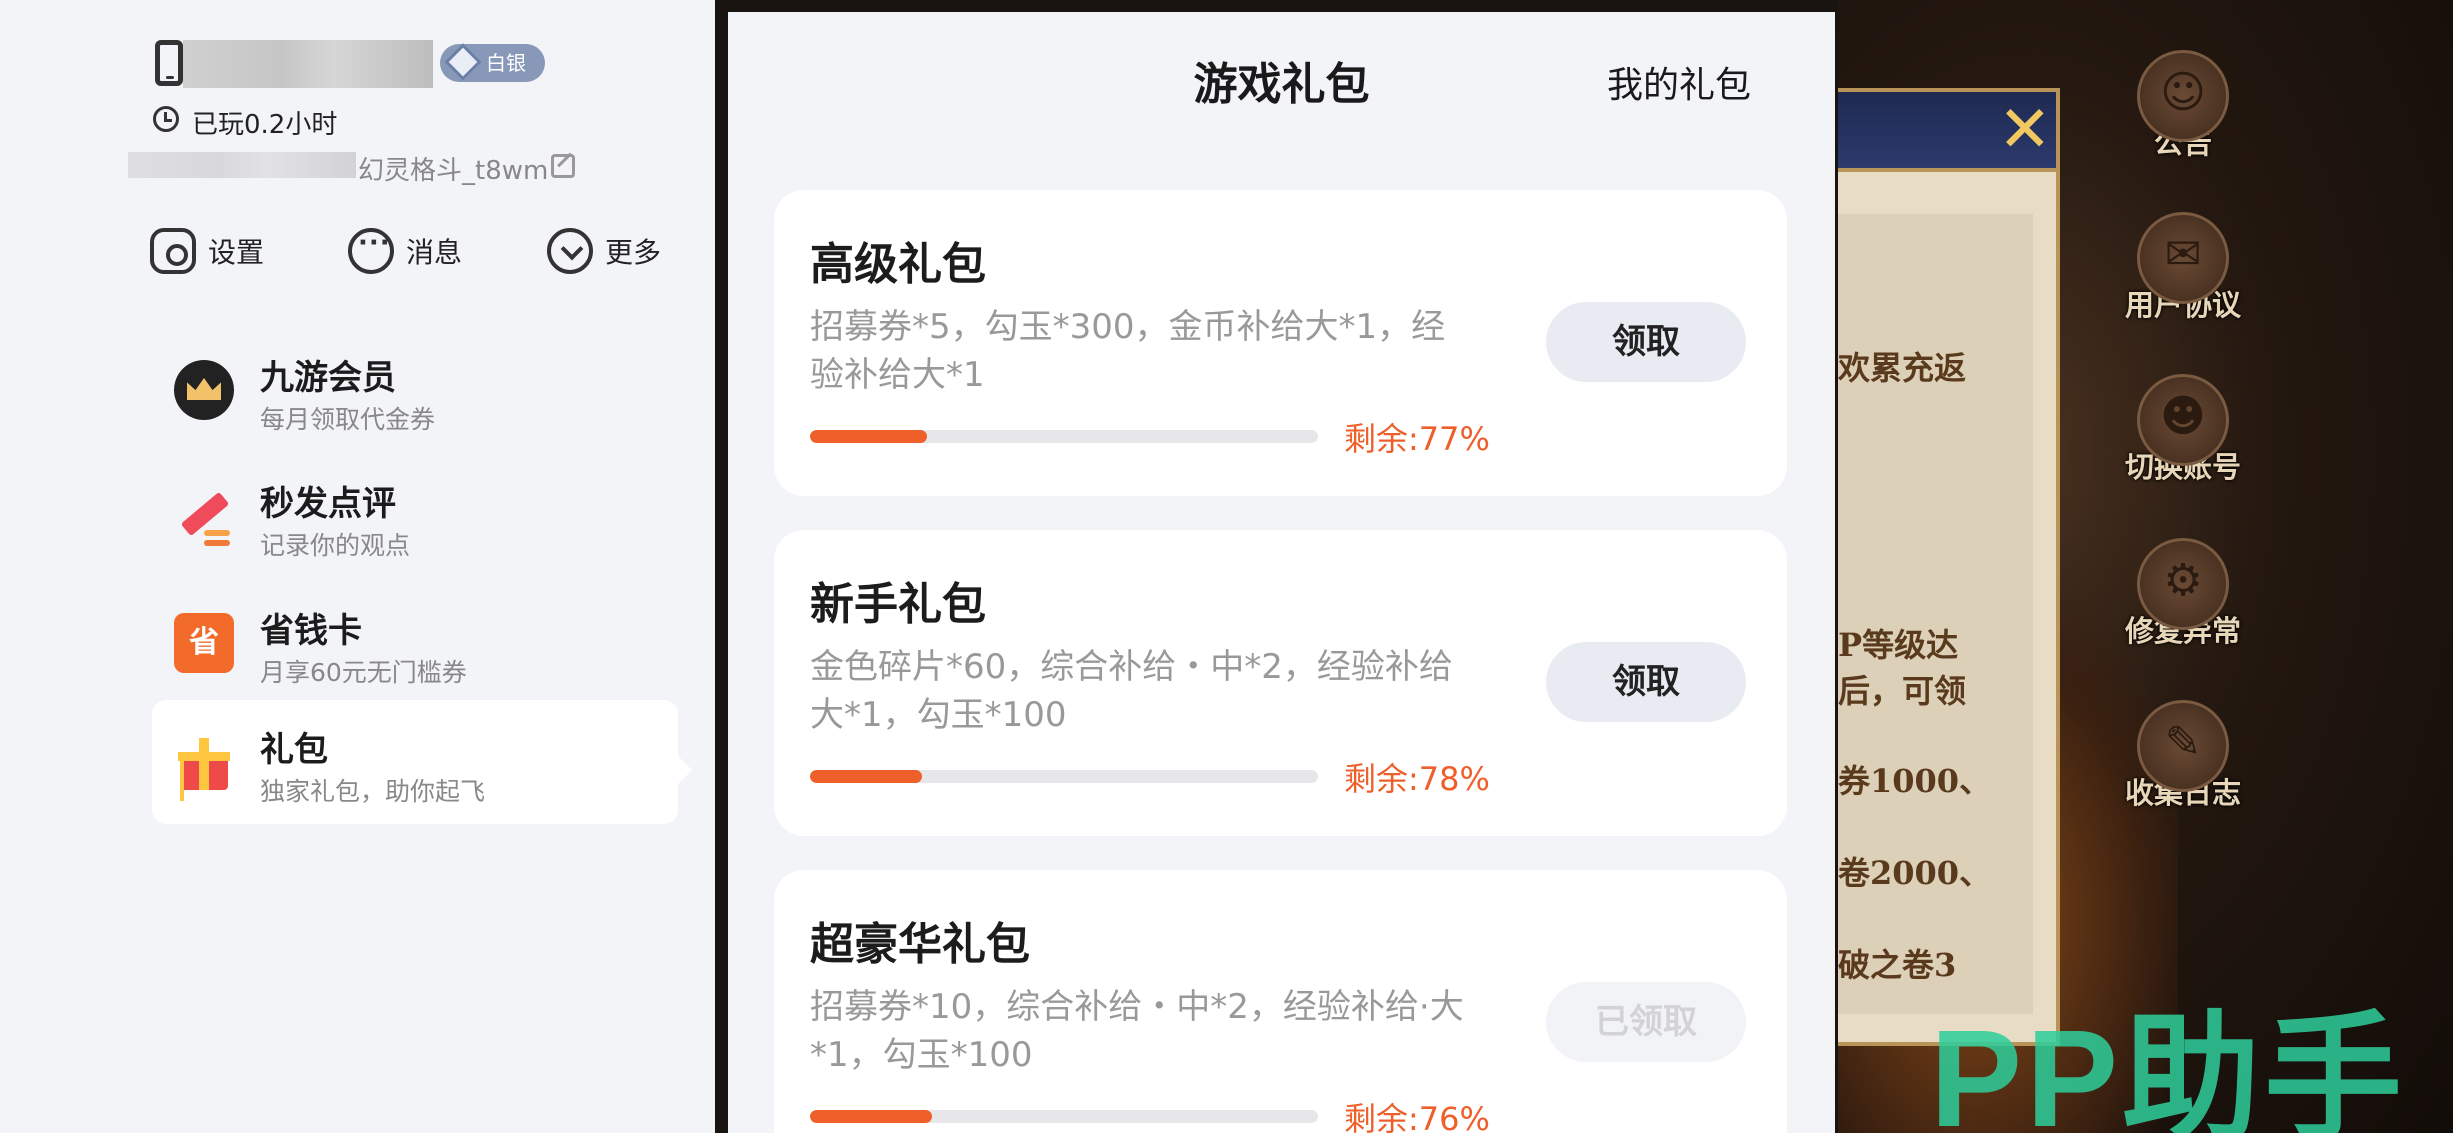 This screenshot has height=1133, width=2453. What do you see at coordinates (415, 516) in the screenshot?
I see `menu-item-review: 秒发点评 记录你的观点` at bounding box center [415, 516].